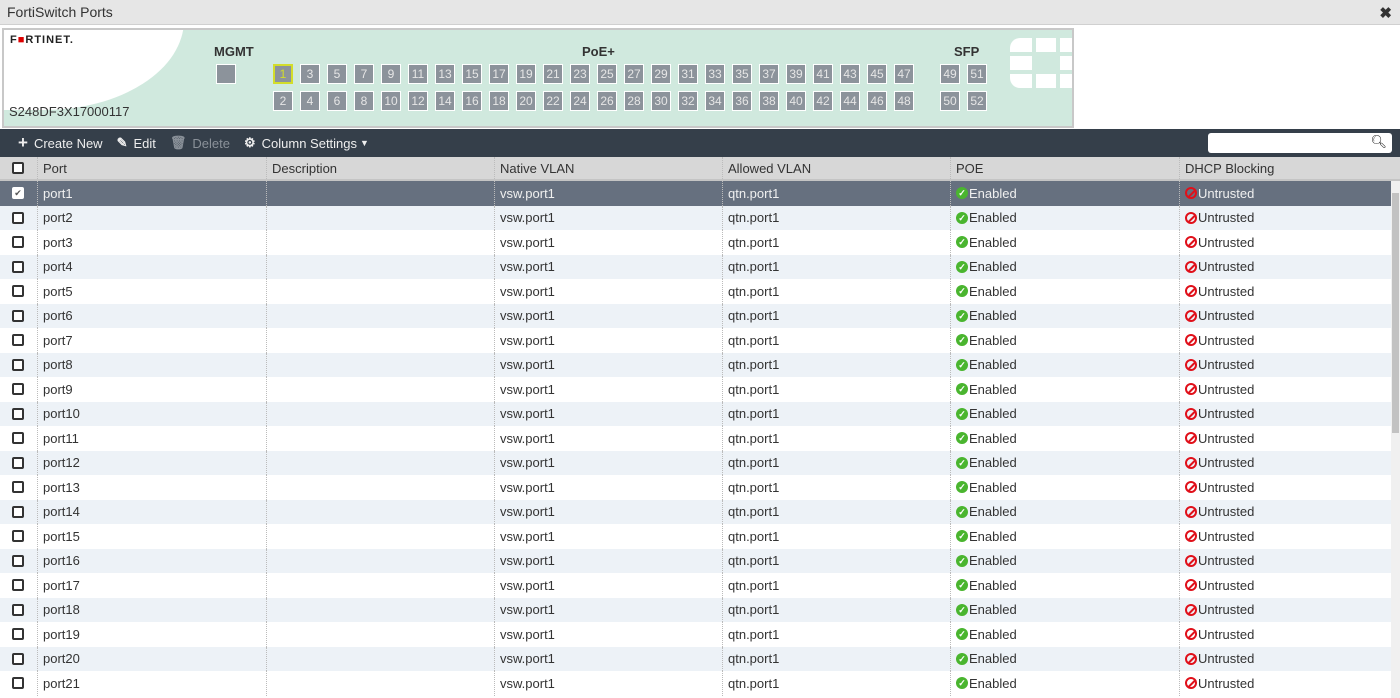 This screenshot has height=698, width=1400. Describe the element at coordinates (966, 168) in the screenshot. I see `col-header-poe: POE` at that location.